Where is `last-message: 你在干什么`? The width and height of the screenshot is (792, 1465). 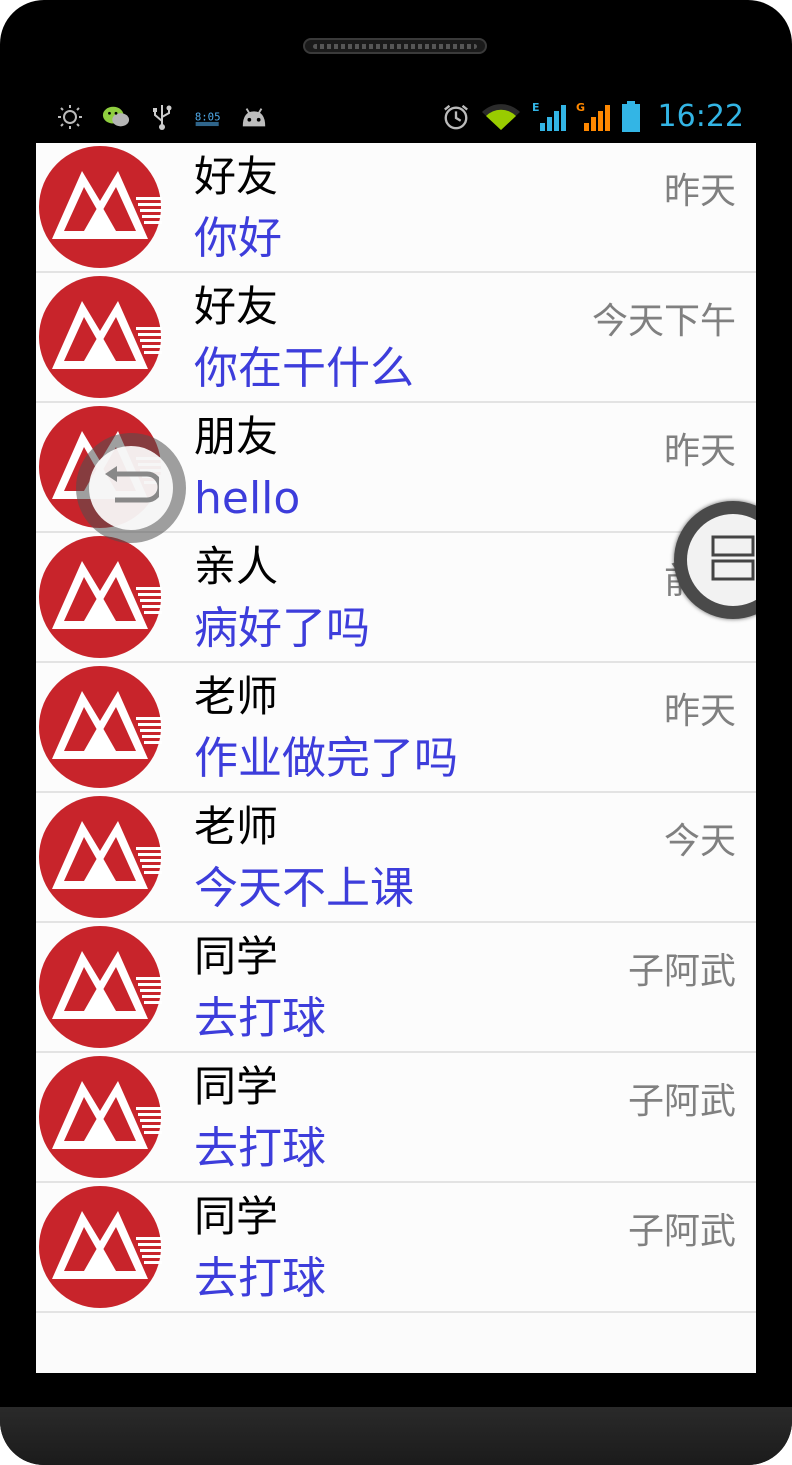
last-message: 你在干什么 is located at coordinates (304, 368).